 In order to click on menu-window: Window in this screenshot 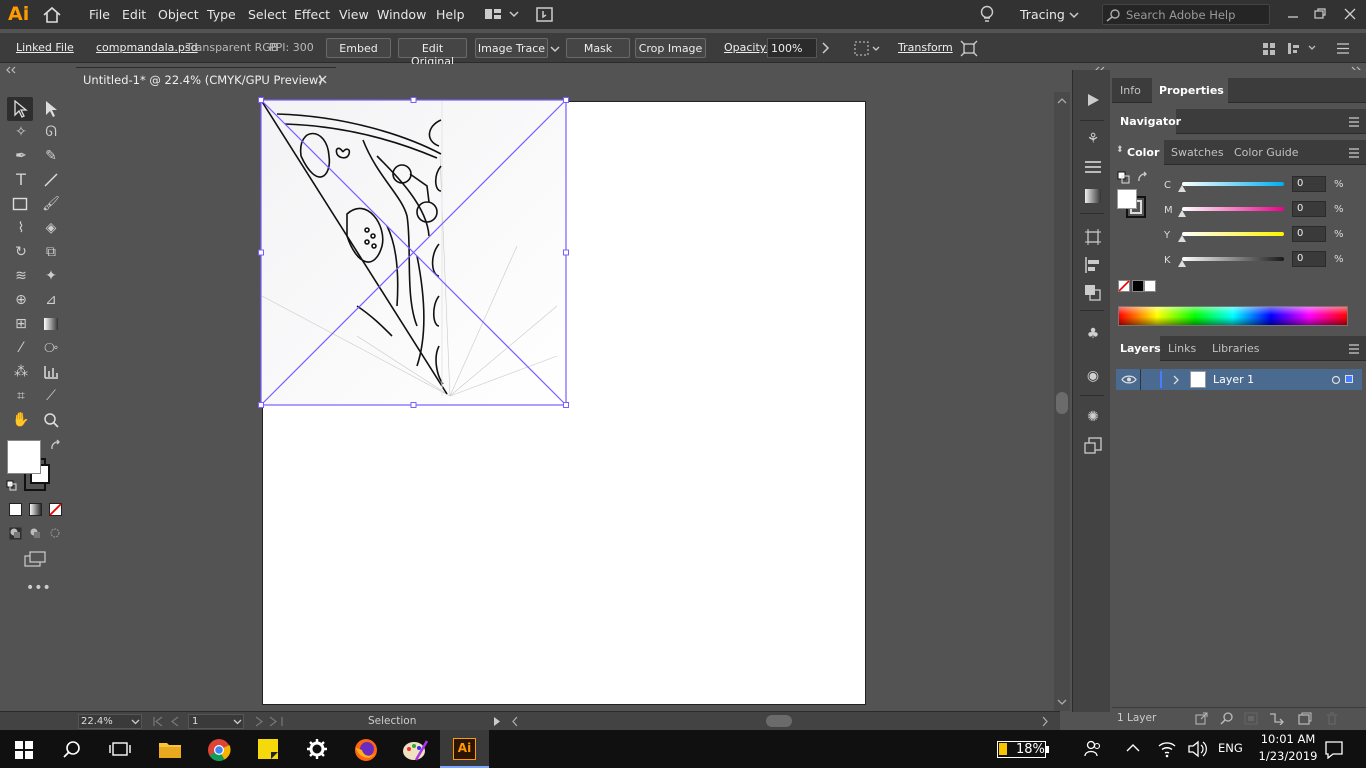, I will do `click(401, 14)`.